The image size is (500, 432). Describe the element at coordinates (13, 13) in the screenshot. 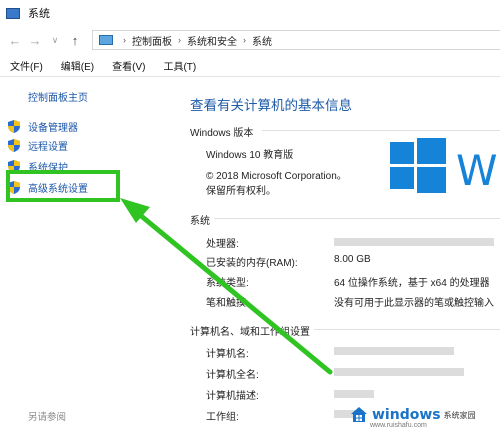

I see `system-window-icon` at that location.